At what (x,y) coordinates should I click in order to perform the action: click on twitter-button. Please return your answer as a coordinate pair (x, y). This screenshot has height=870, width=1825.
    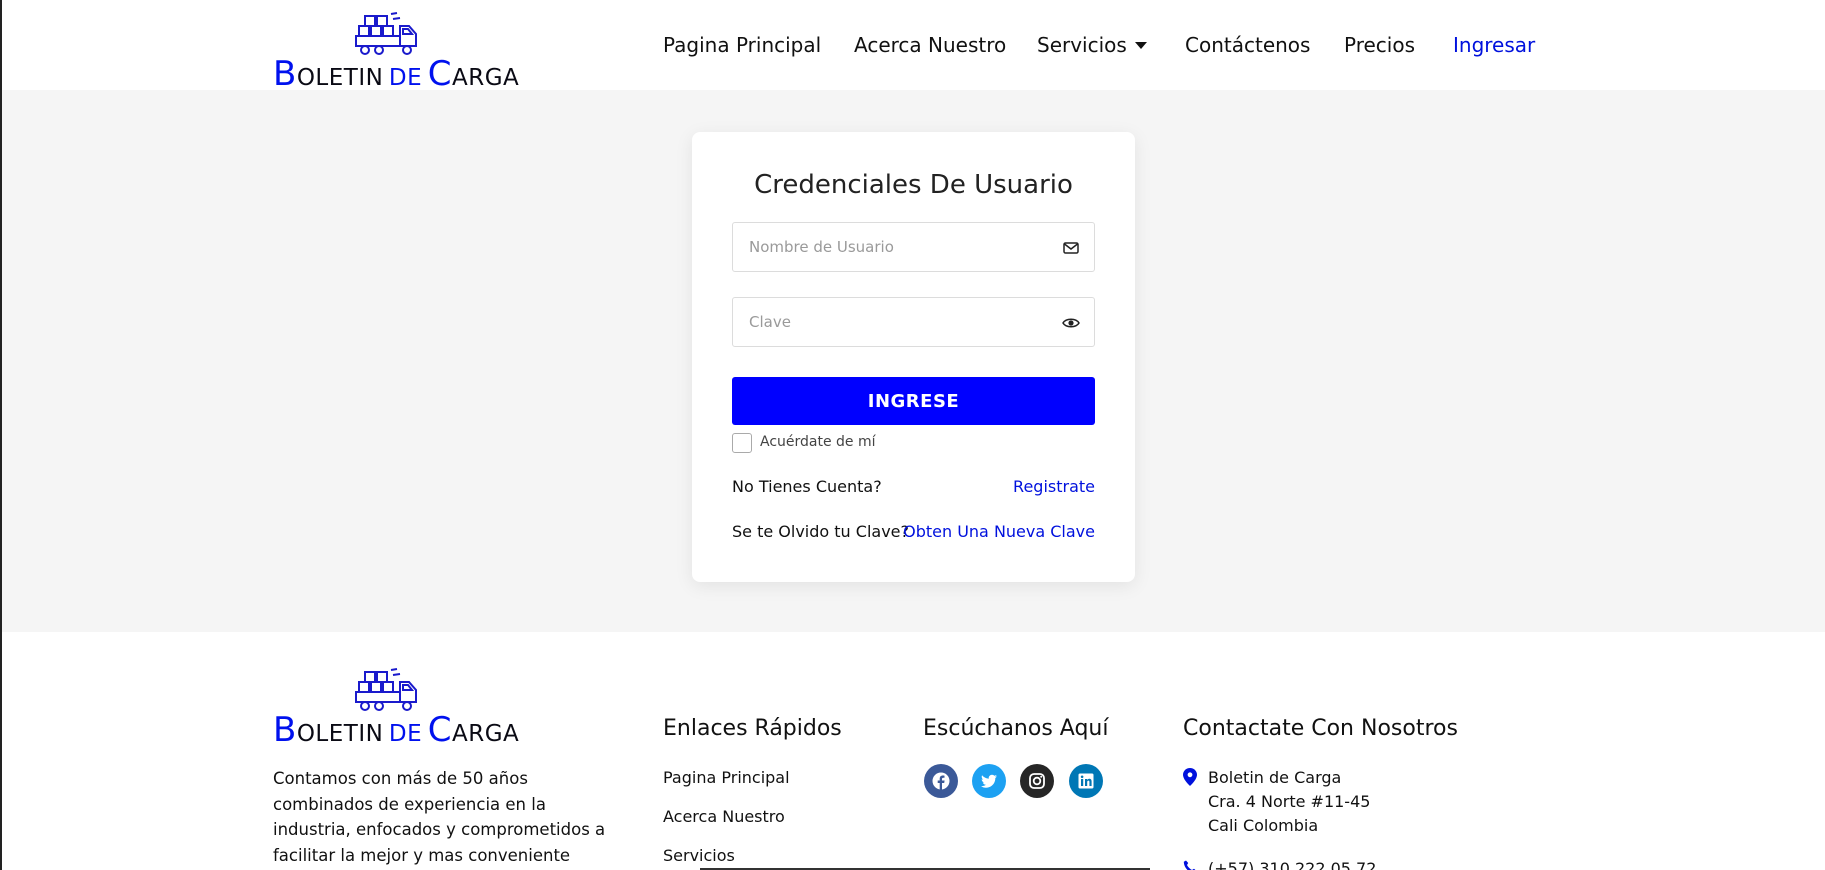
    Looking at the image, I should click on (989, 781).